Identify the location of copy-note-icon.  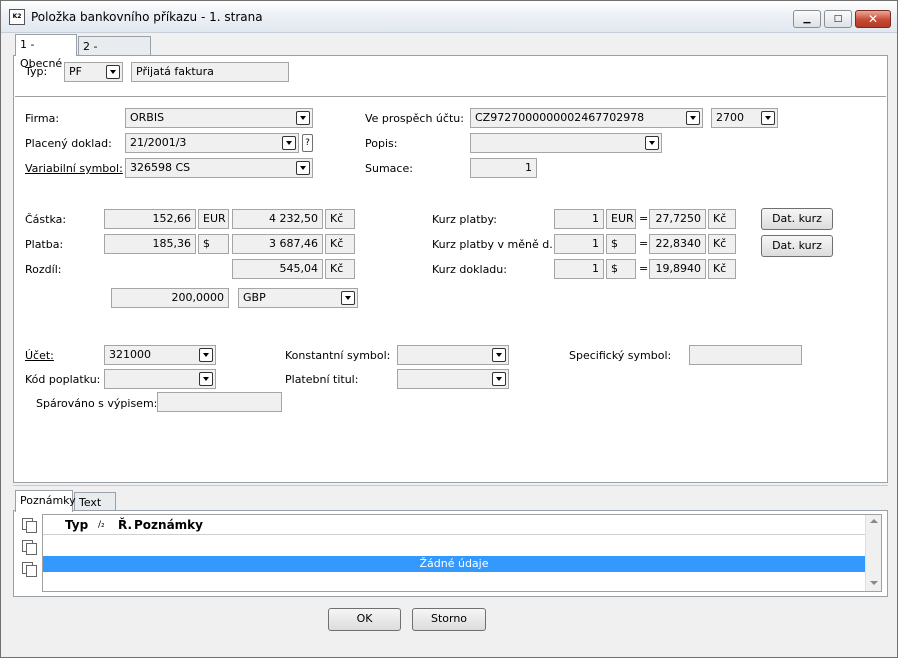
(29, 569).